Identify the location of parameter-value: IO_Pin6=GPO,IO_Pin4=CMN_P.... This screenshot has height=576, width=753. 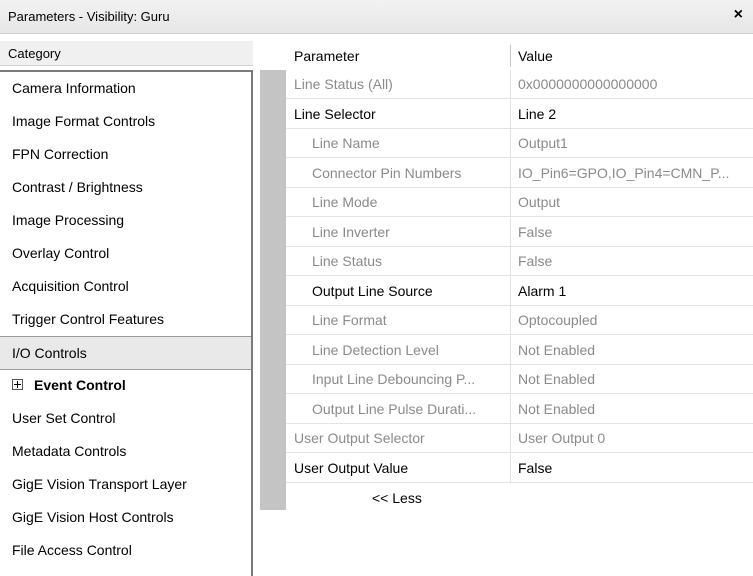
(624, 172).